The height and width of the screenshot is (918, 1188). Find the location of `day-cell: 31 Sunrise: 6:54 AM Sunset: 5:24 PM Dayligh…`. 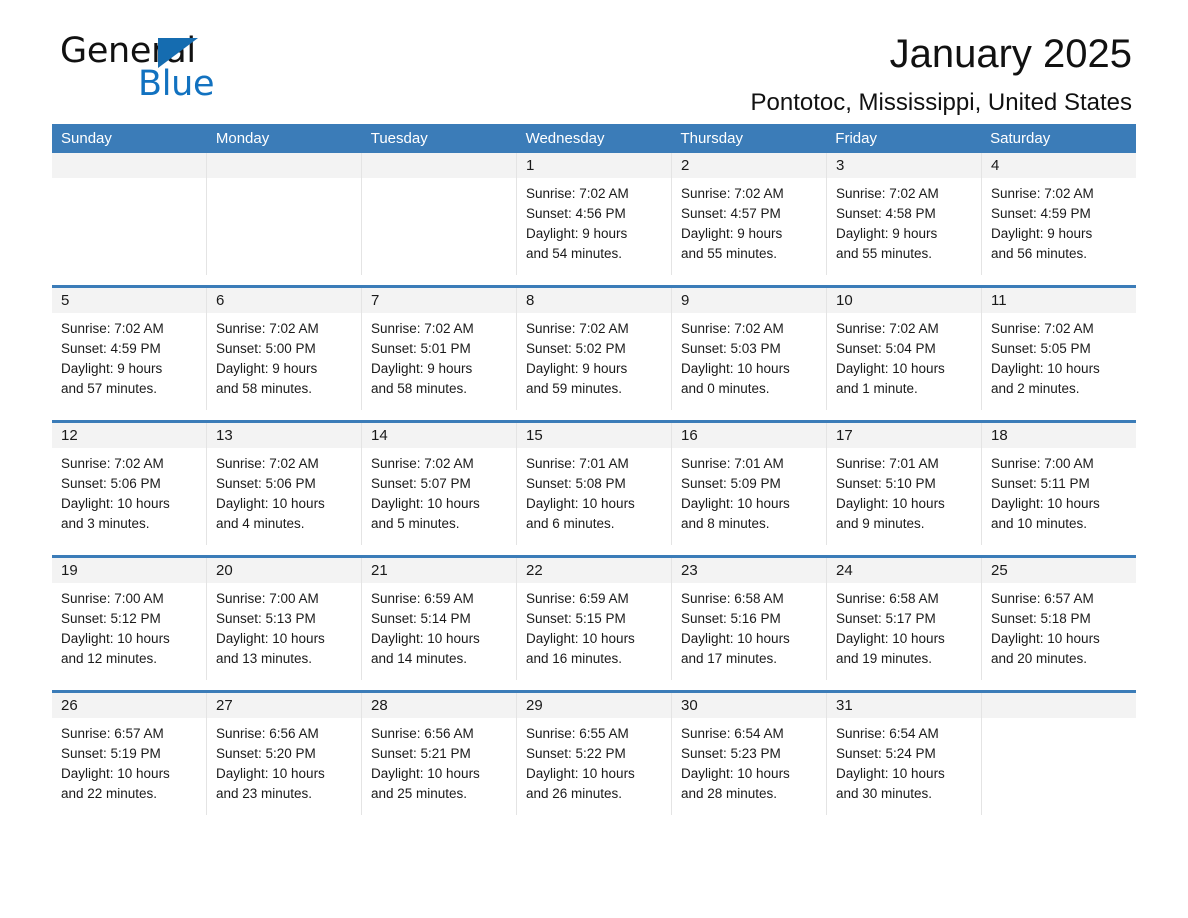

day-cell: 31 Sunrise: 6:54 AM Sunset: 5:24 PM Dayligh… is located at coordinates (904, 754).